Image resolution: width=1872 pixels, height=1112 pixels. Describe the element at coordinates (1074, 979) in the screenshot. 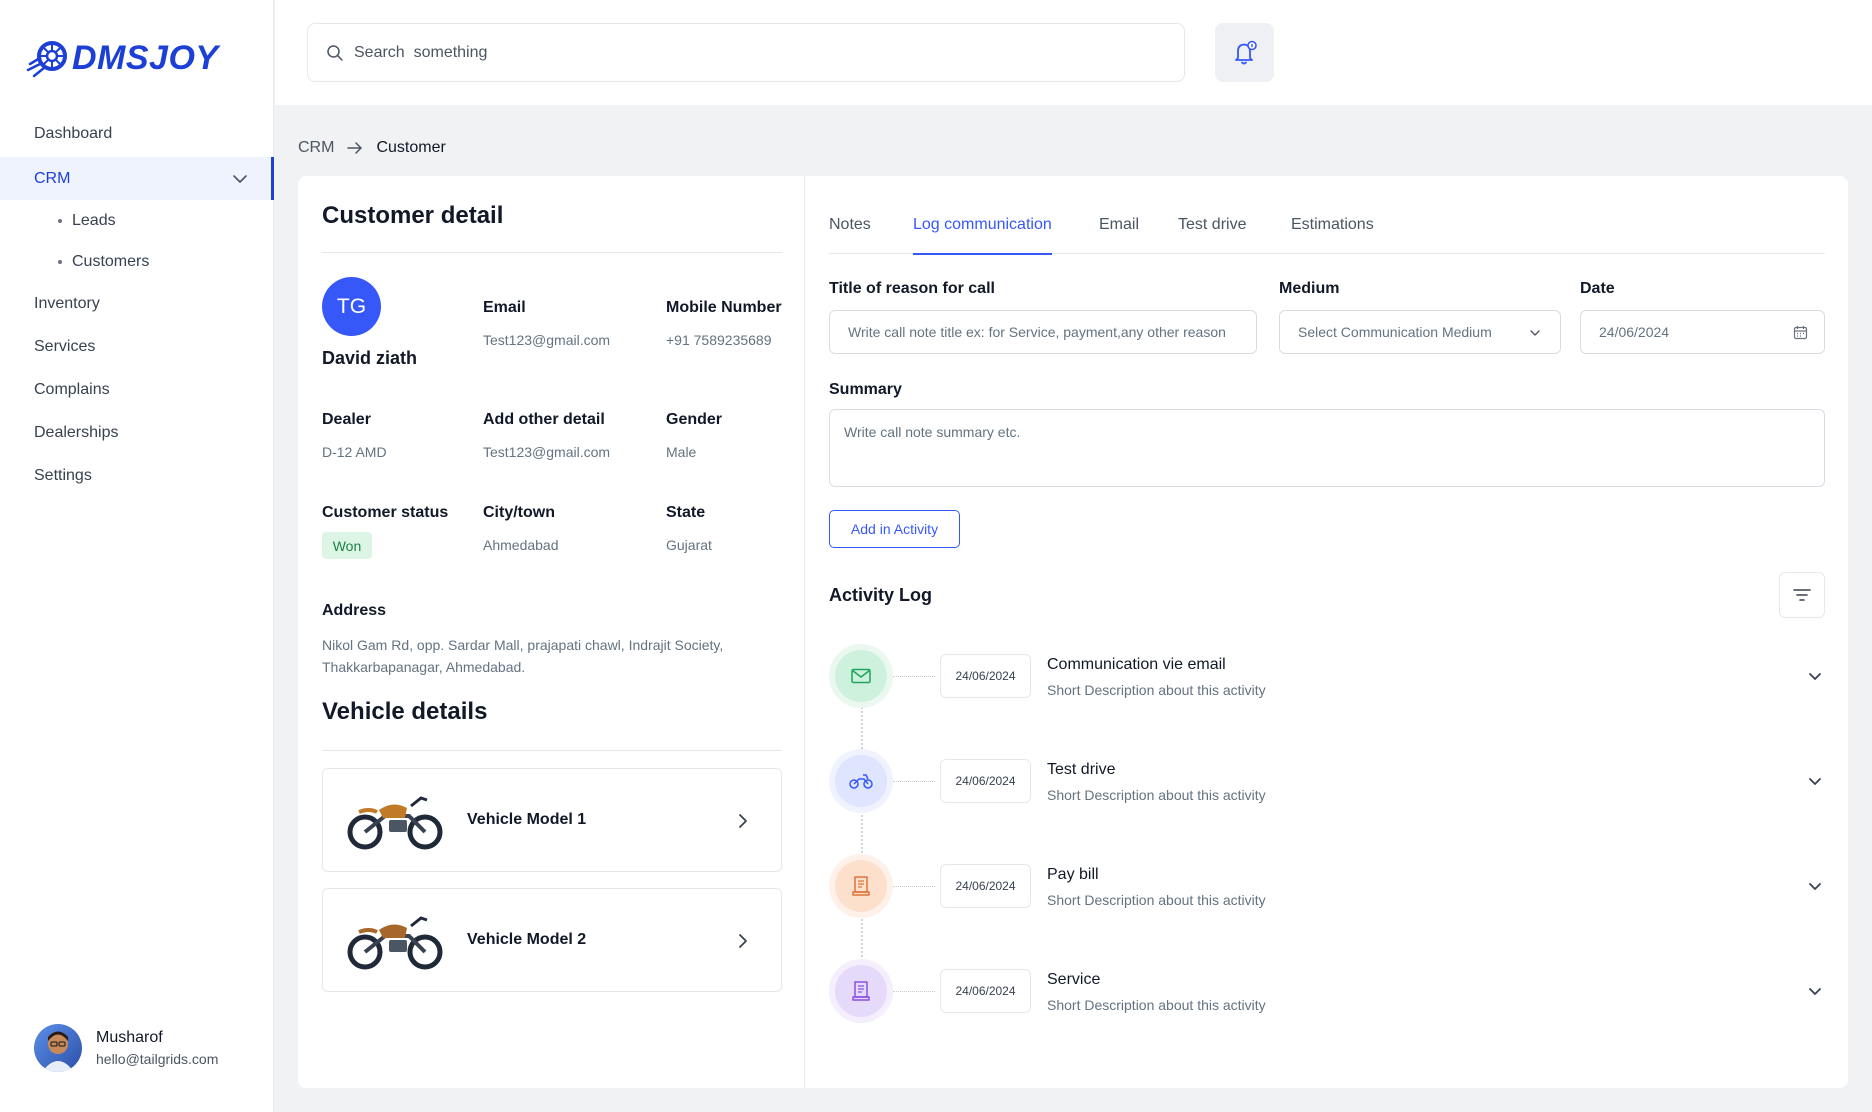

I see `activity-title: Service` at that location.